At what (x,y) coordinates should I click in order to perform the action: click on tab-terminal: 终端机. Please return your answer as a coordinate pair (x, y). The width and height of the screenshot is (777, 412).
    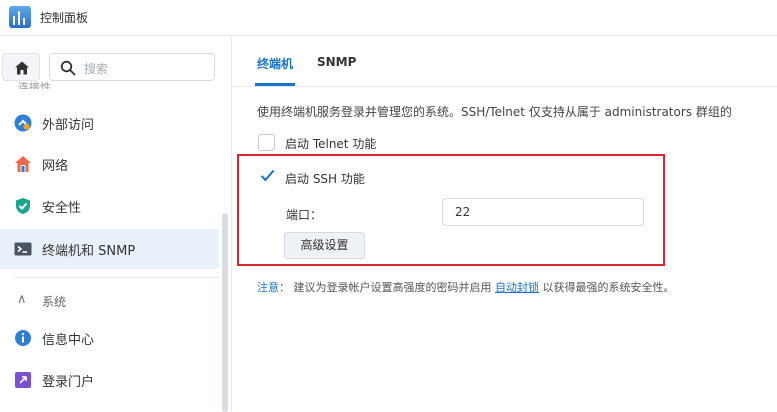
    Looking at the image, I should click on (275, 63).